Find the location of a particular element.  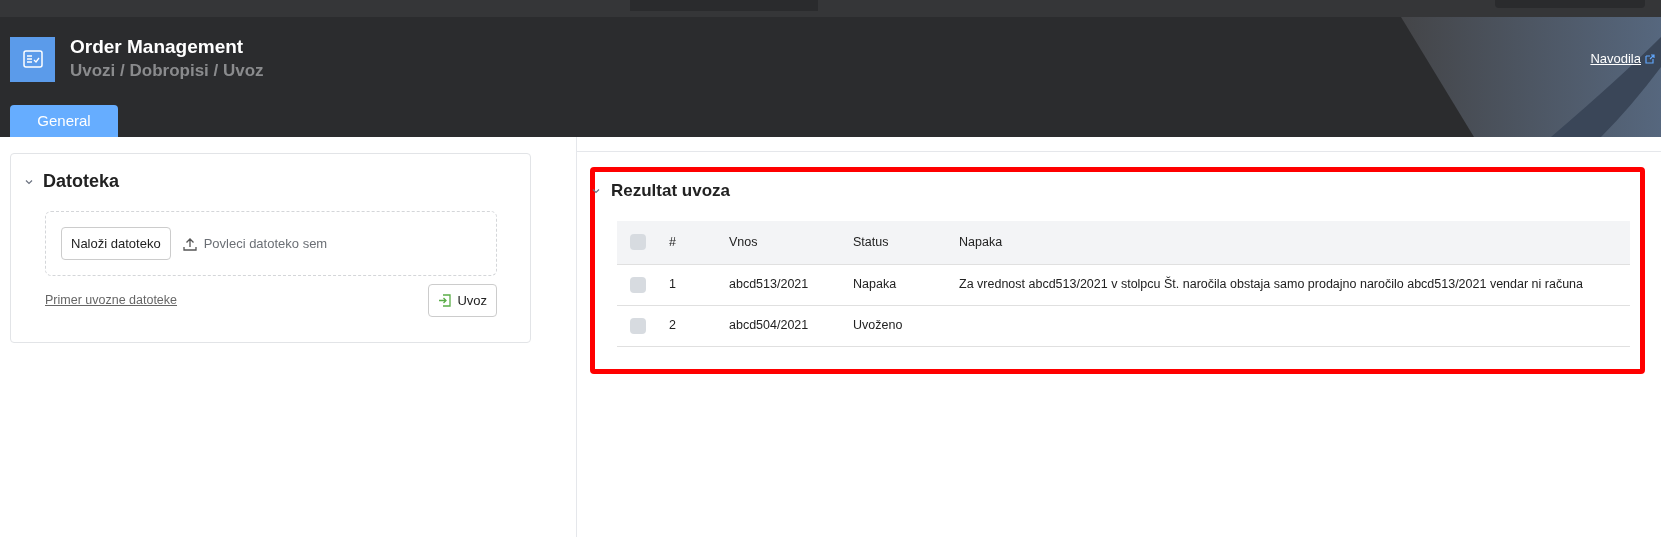

table-cell: 2 is located at coordinates (672, 325).